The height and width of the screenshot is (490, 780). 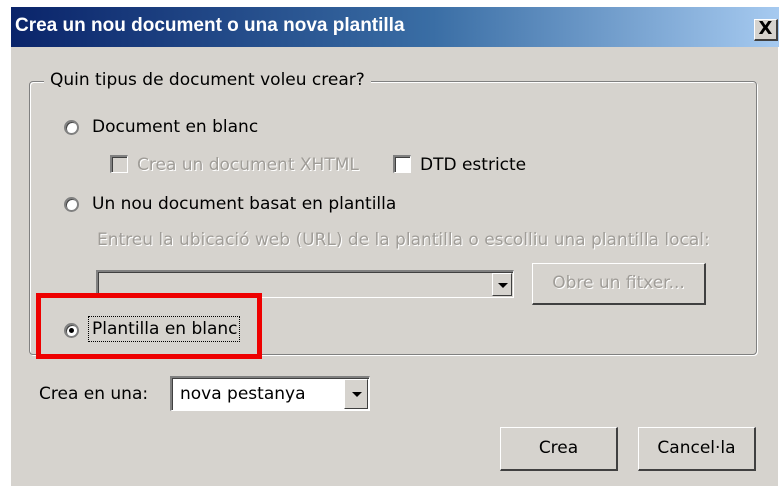 What do you see at coordinates (94, 394) in the screenshot?
I see `create-in-label: Crea en una:` at bounding box center [94, 394].